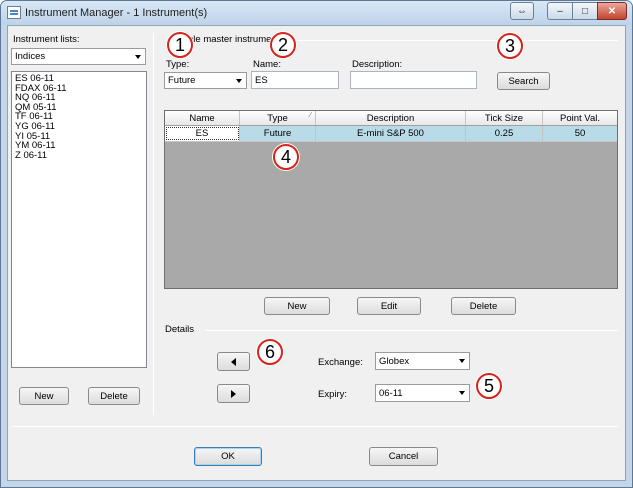 This screenshot has height=488, width=633. Describe the element at coordinates (202, 118) in the screenshot. I see `column-header-name: Name` at that location.